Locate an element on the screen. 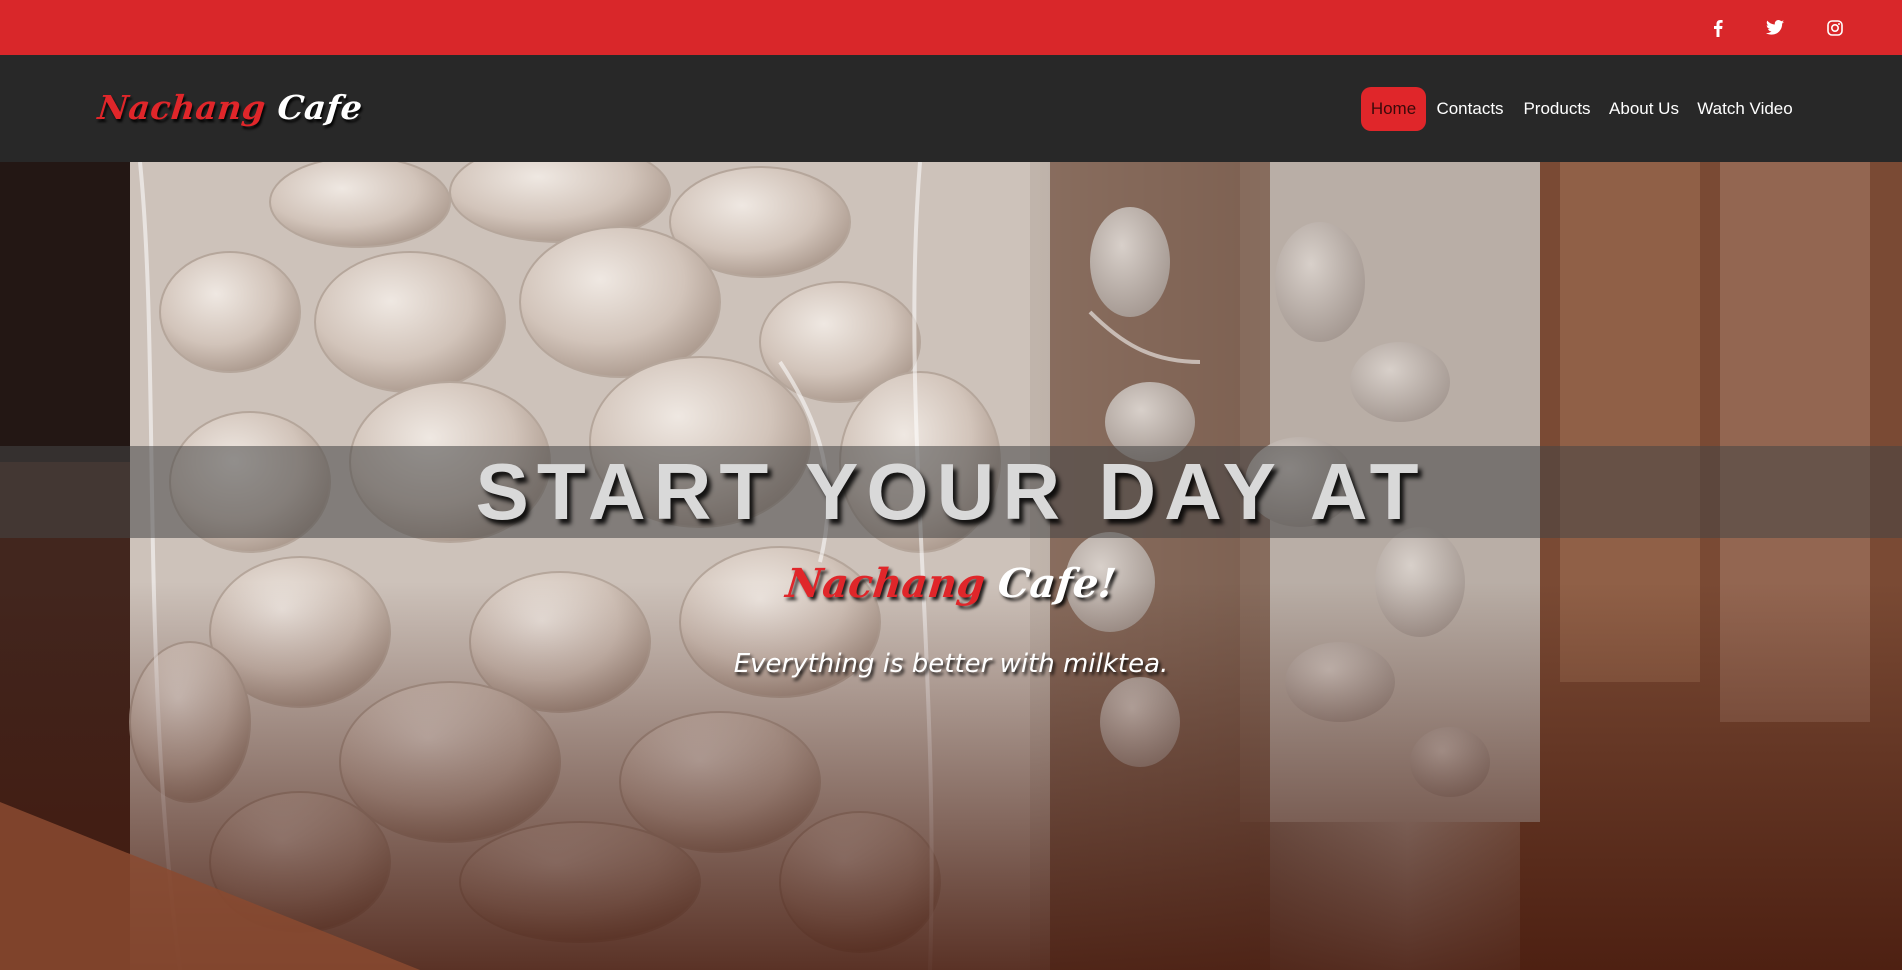 The width and height of the screenshot is (1902, 970). nav-about-us: About Us is located at coordinates (1644, 109).